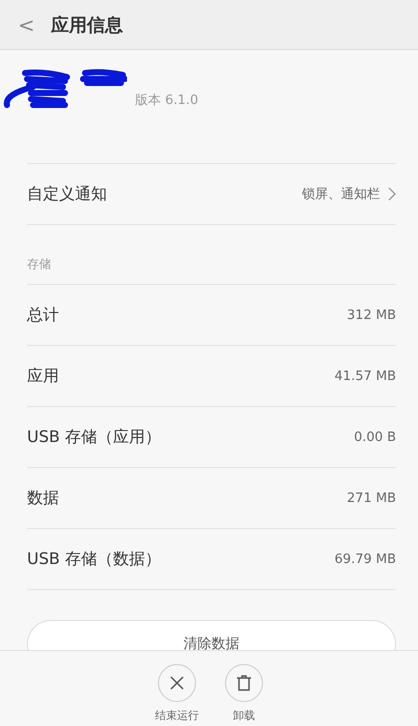 The image size is (418, 726). I want to click on trash-icon, so click(244, 683).